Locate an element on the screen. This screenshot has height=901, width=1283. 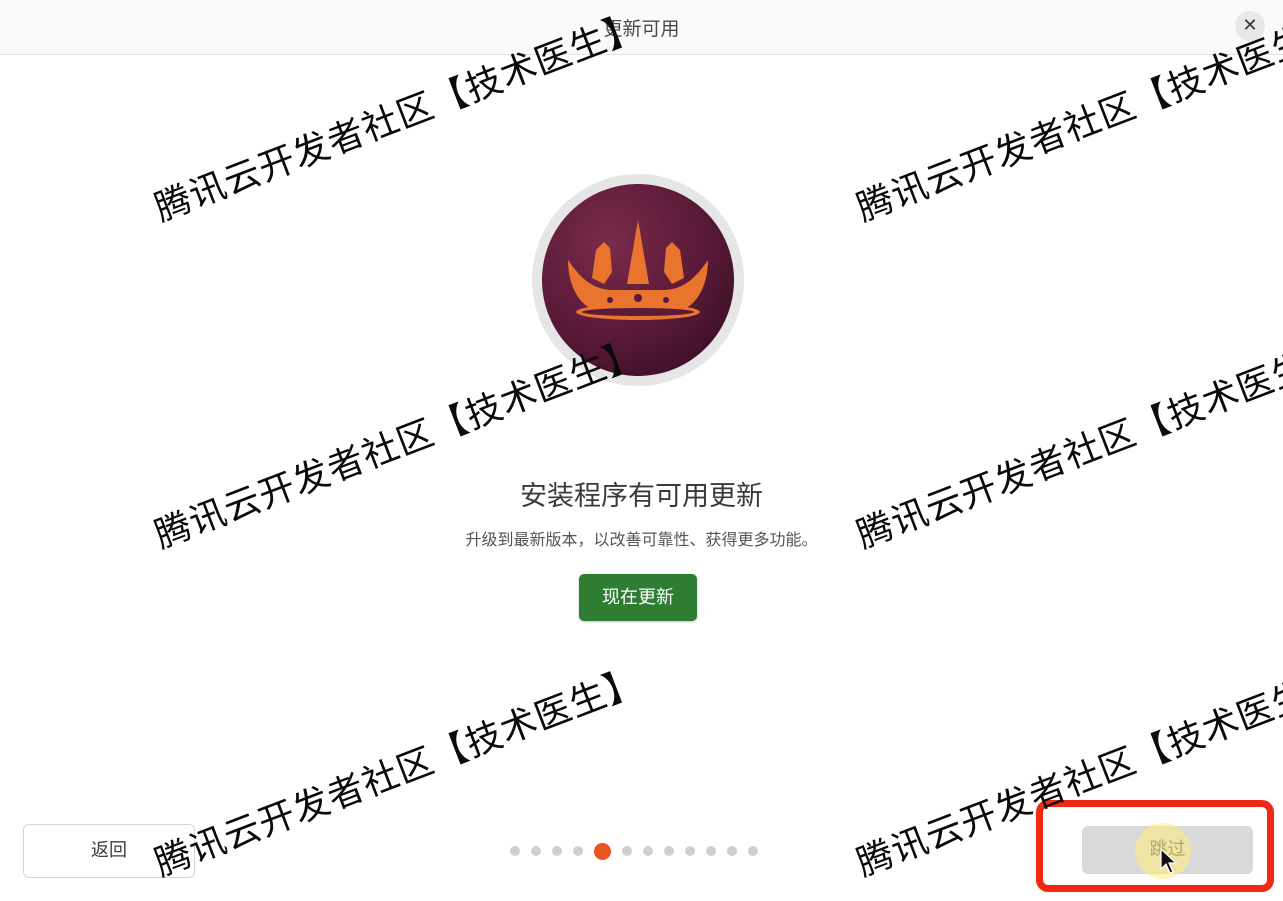
close-icon: ✕ is located at coordinates (1250, 25).